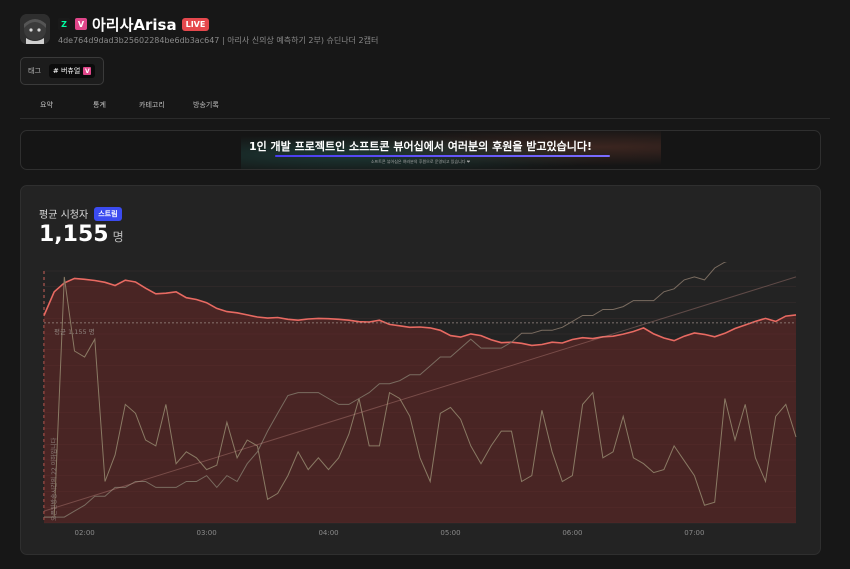  I want to click on tag-box: 태그 # 버츄얼 V, so click(62, 71).